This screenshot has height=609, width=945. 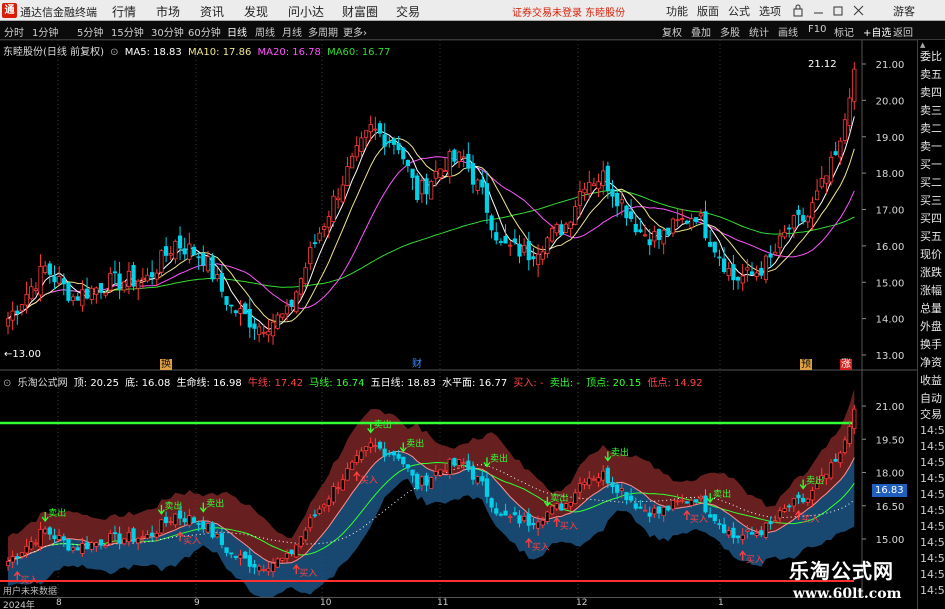 What do you see at coordinates (877, 31) in the screenshot?
I see `add-watchlist-button: +自选` at bounding box center [877, 31].